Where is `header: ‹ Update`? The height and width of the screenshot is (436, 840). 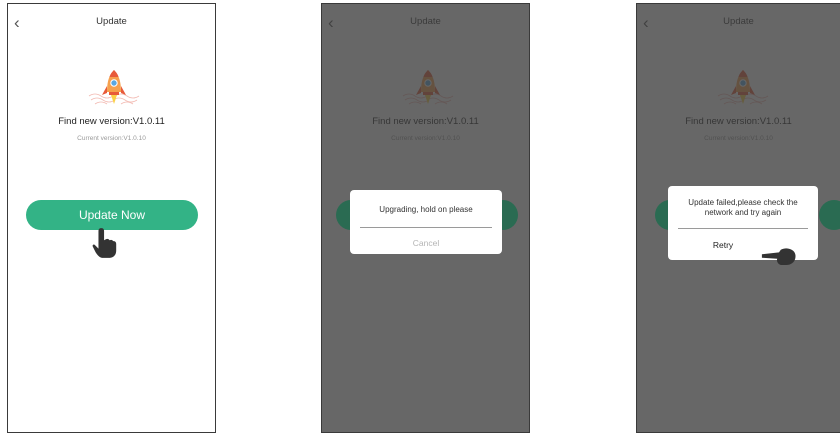 header: ‹ Update is located at coordinates (111, 24).